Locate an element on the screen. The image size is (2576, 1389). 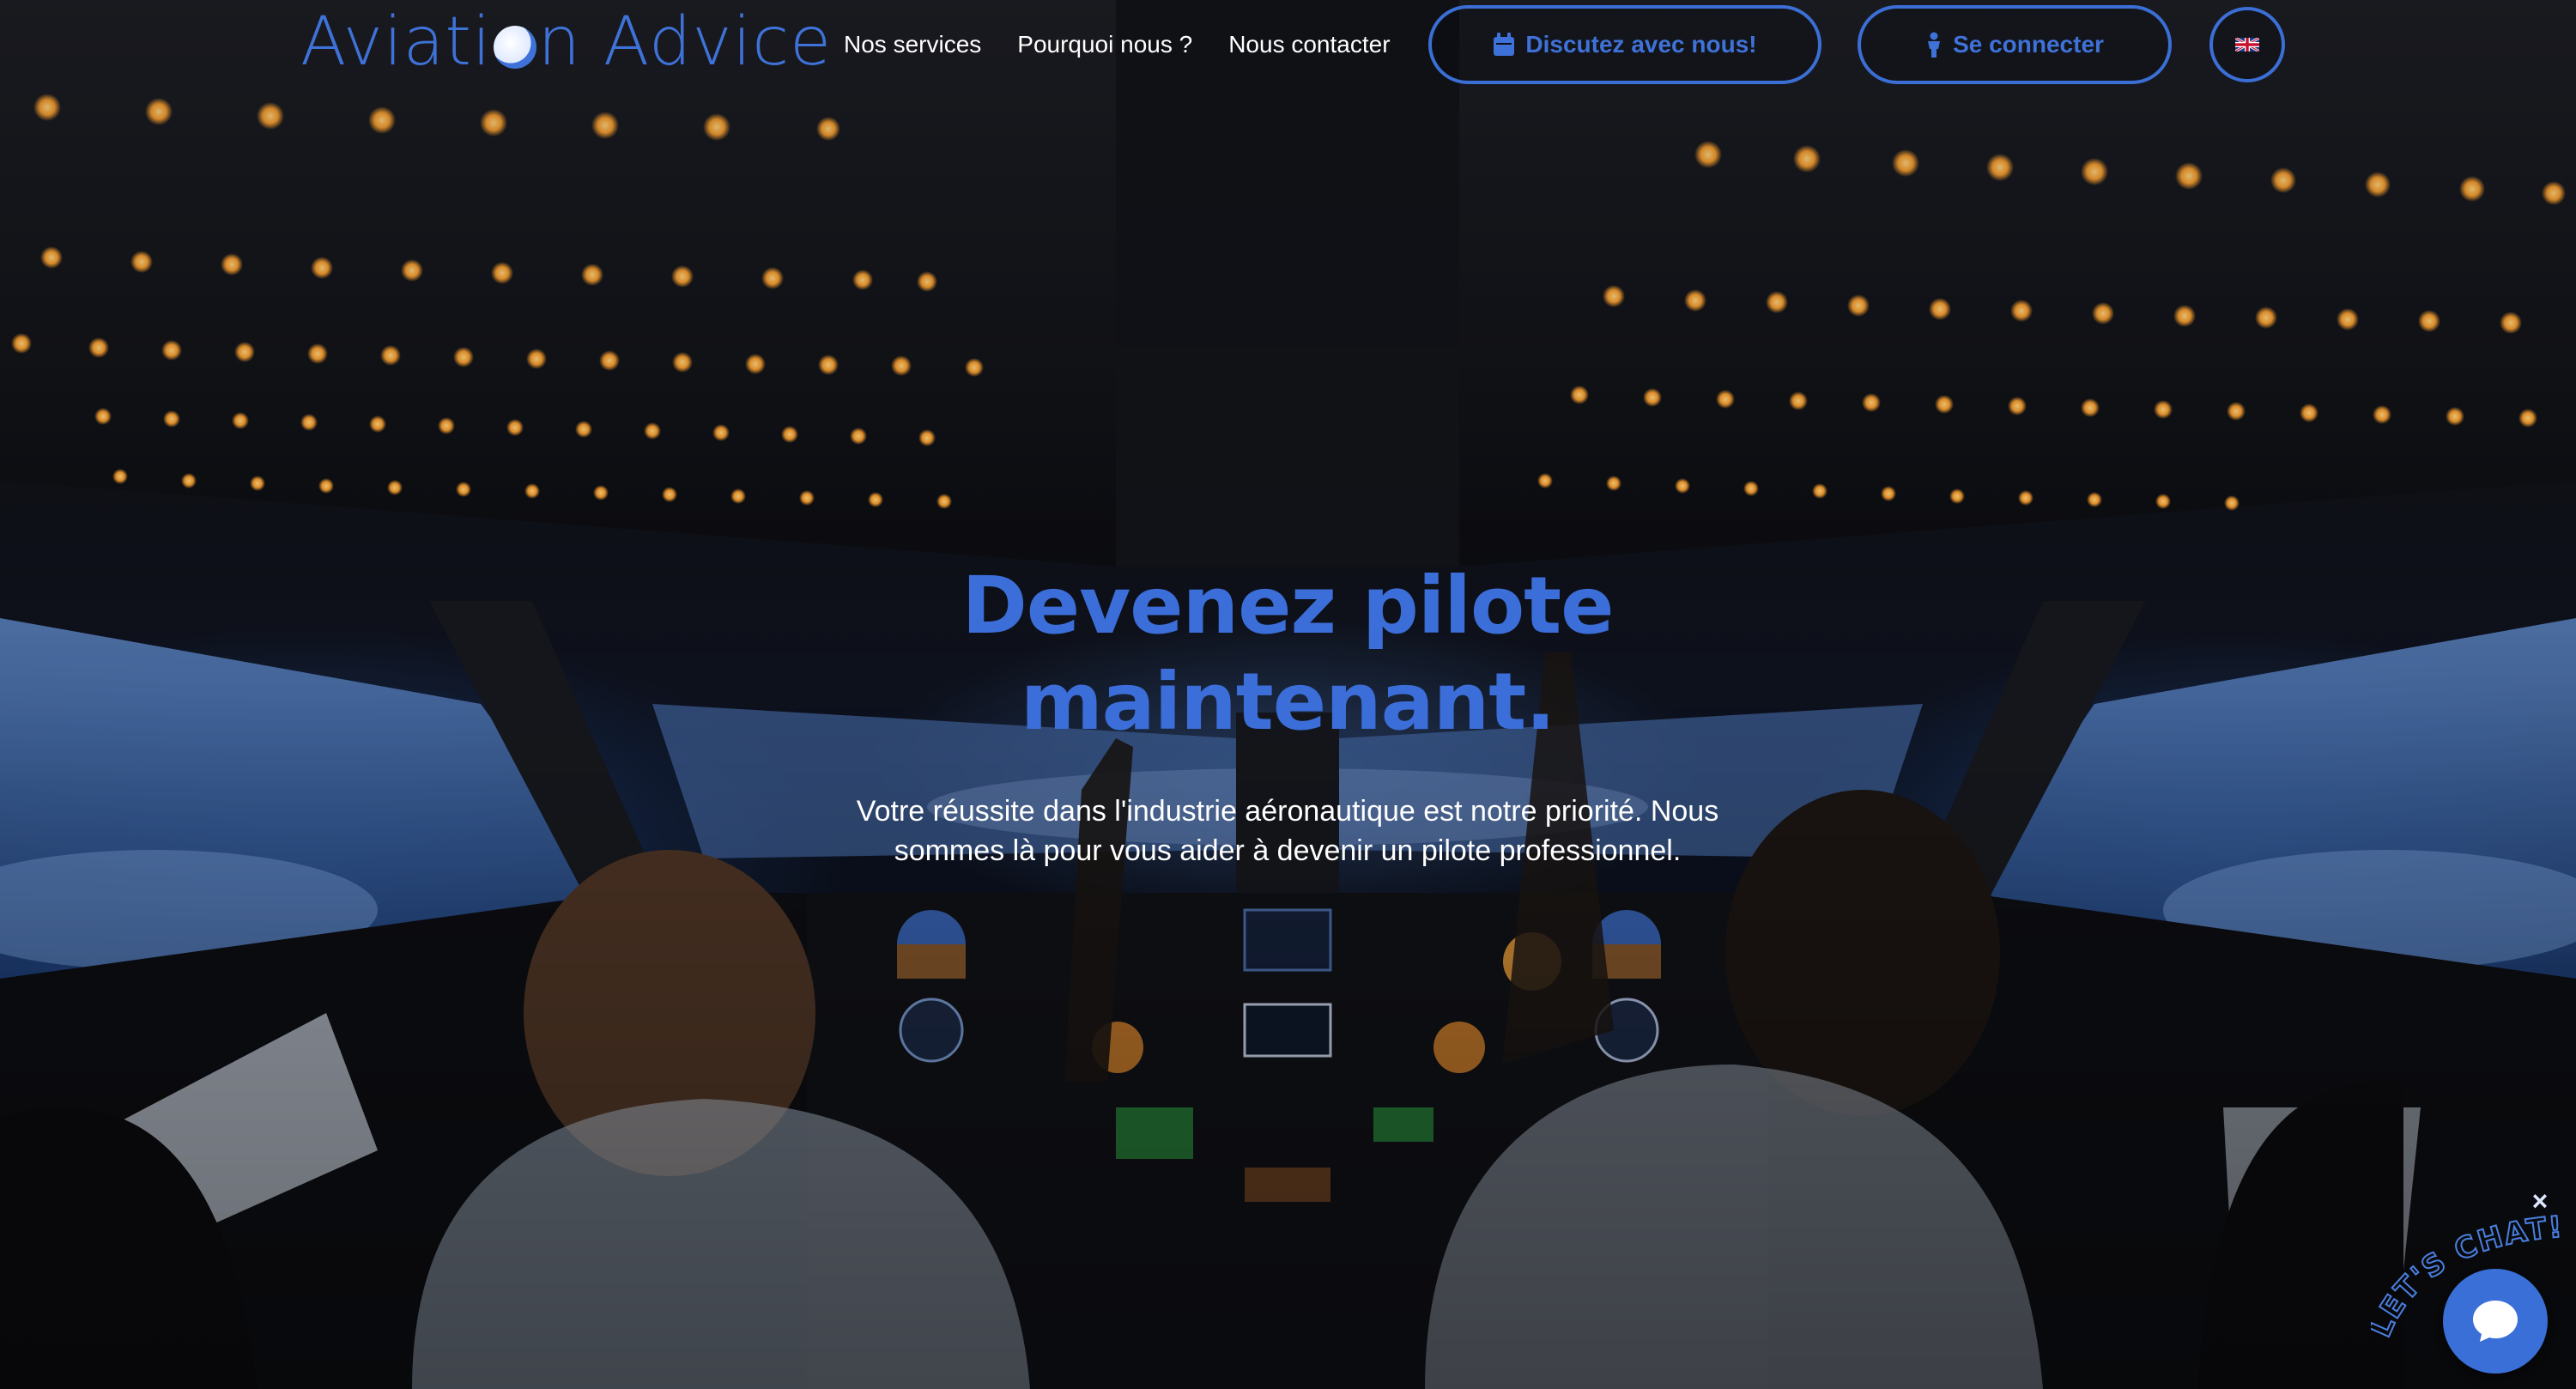
chat-launcher-button is located at coordinates (2495, 1322).